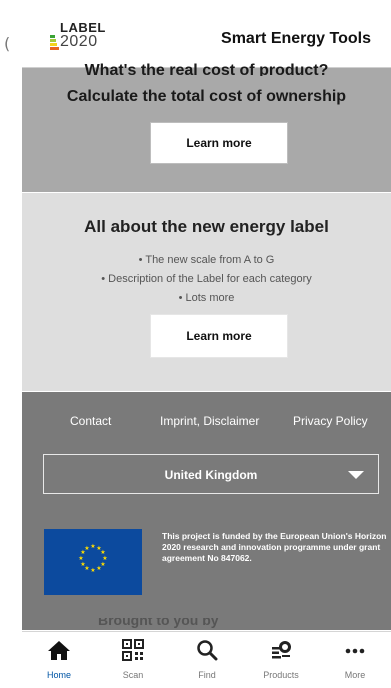 This screenshot has height=688, width=391. Describe the element at coordinates (7, 43) in the screenshot. I see `edge-glyph: (` at that location.